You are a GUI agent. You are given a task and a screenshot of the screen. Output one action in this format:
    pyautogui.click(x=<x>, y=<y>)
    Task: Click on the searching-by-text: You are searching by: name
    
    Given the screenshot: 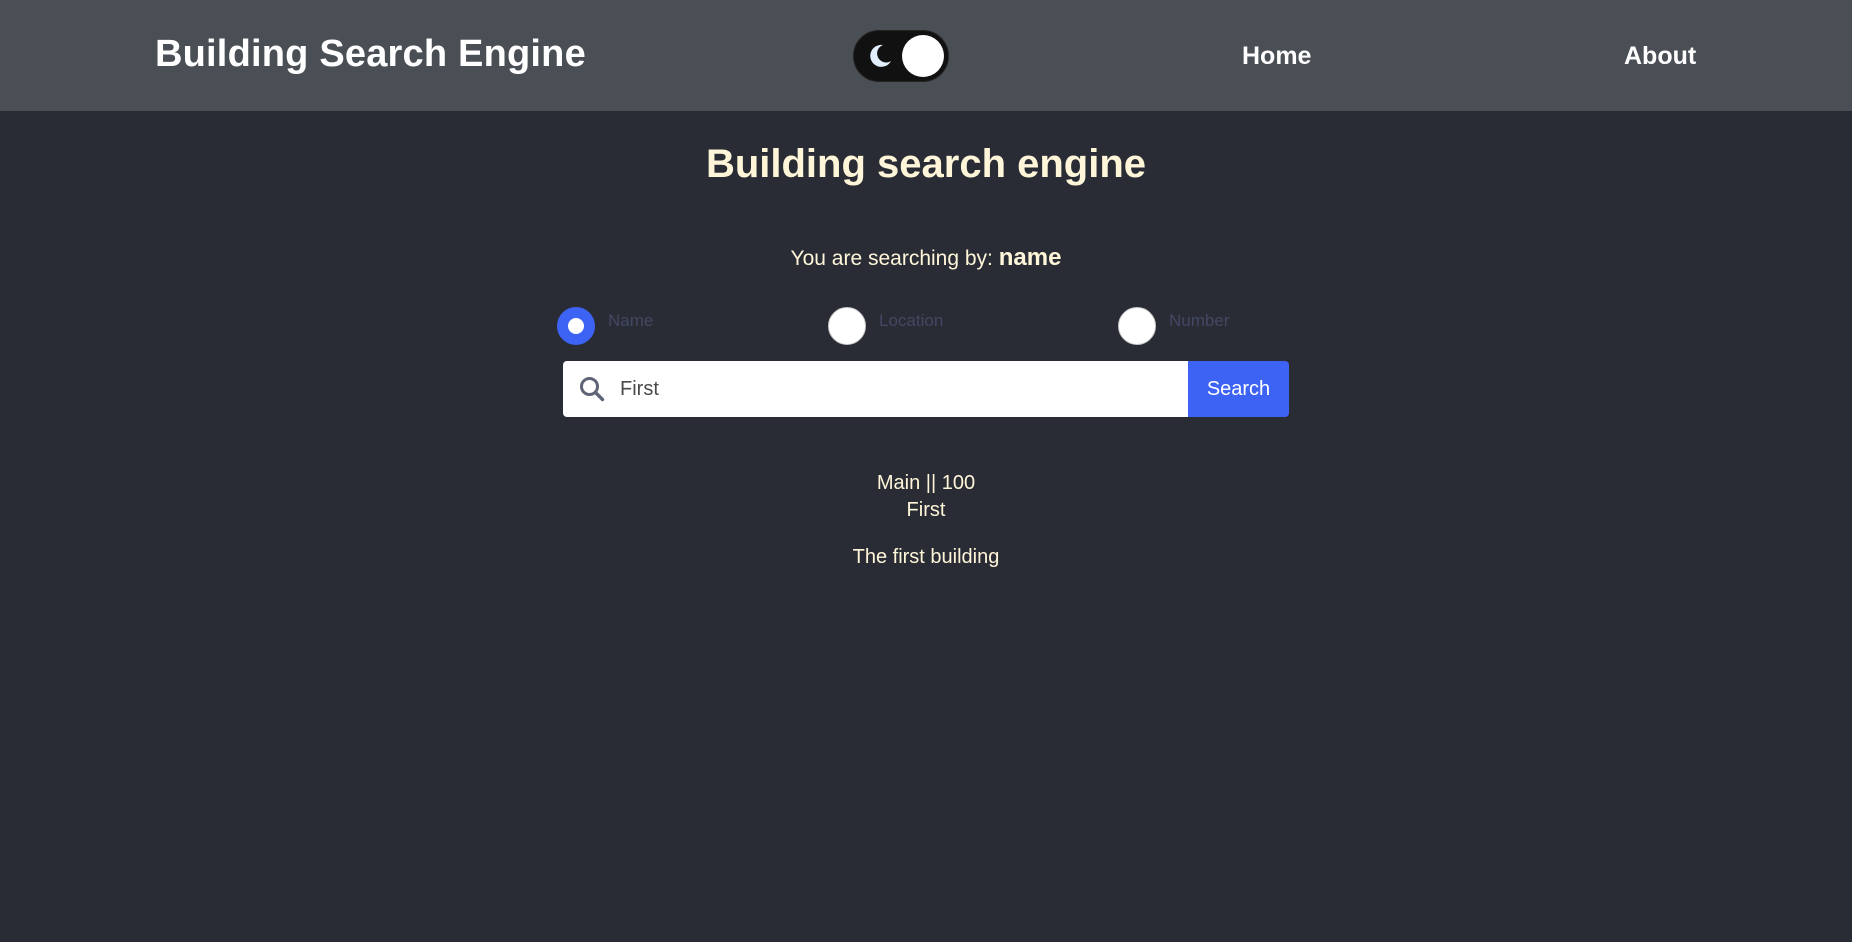 What is the action you would take?
    pyautogui.click(x=926, y=258)
    